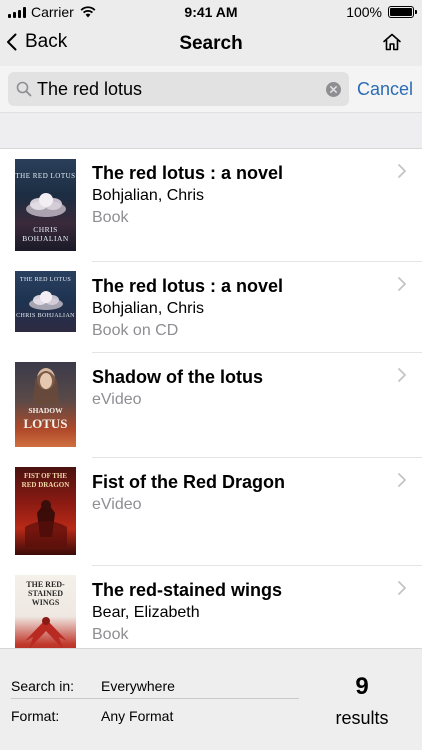  I want to click on navigation-bar: Back Search, so click(211, 45).